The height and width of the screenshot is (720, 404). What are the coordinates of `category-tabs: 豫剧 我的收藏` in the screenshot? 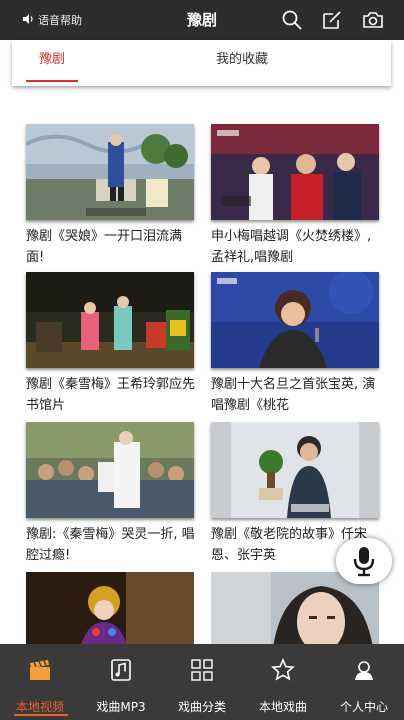 It's located at (201, 63).